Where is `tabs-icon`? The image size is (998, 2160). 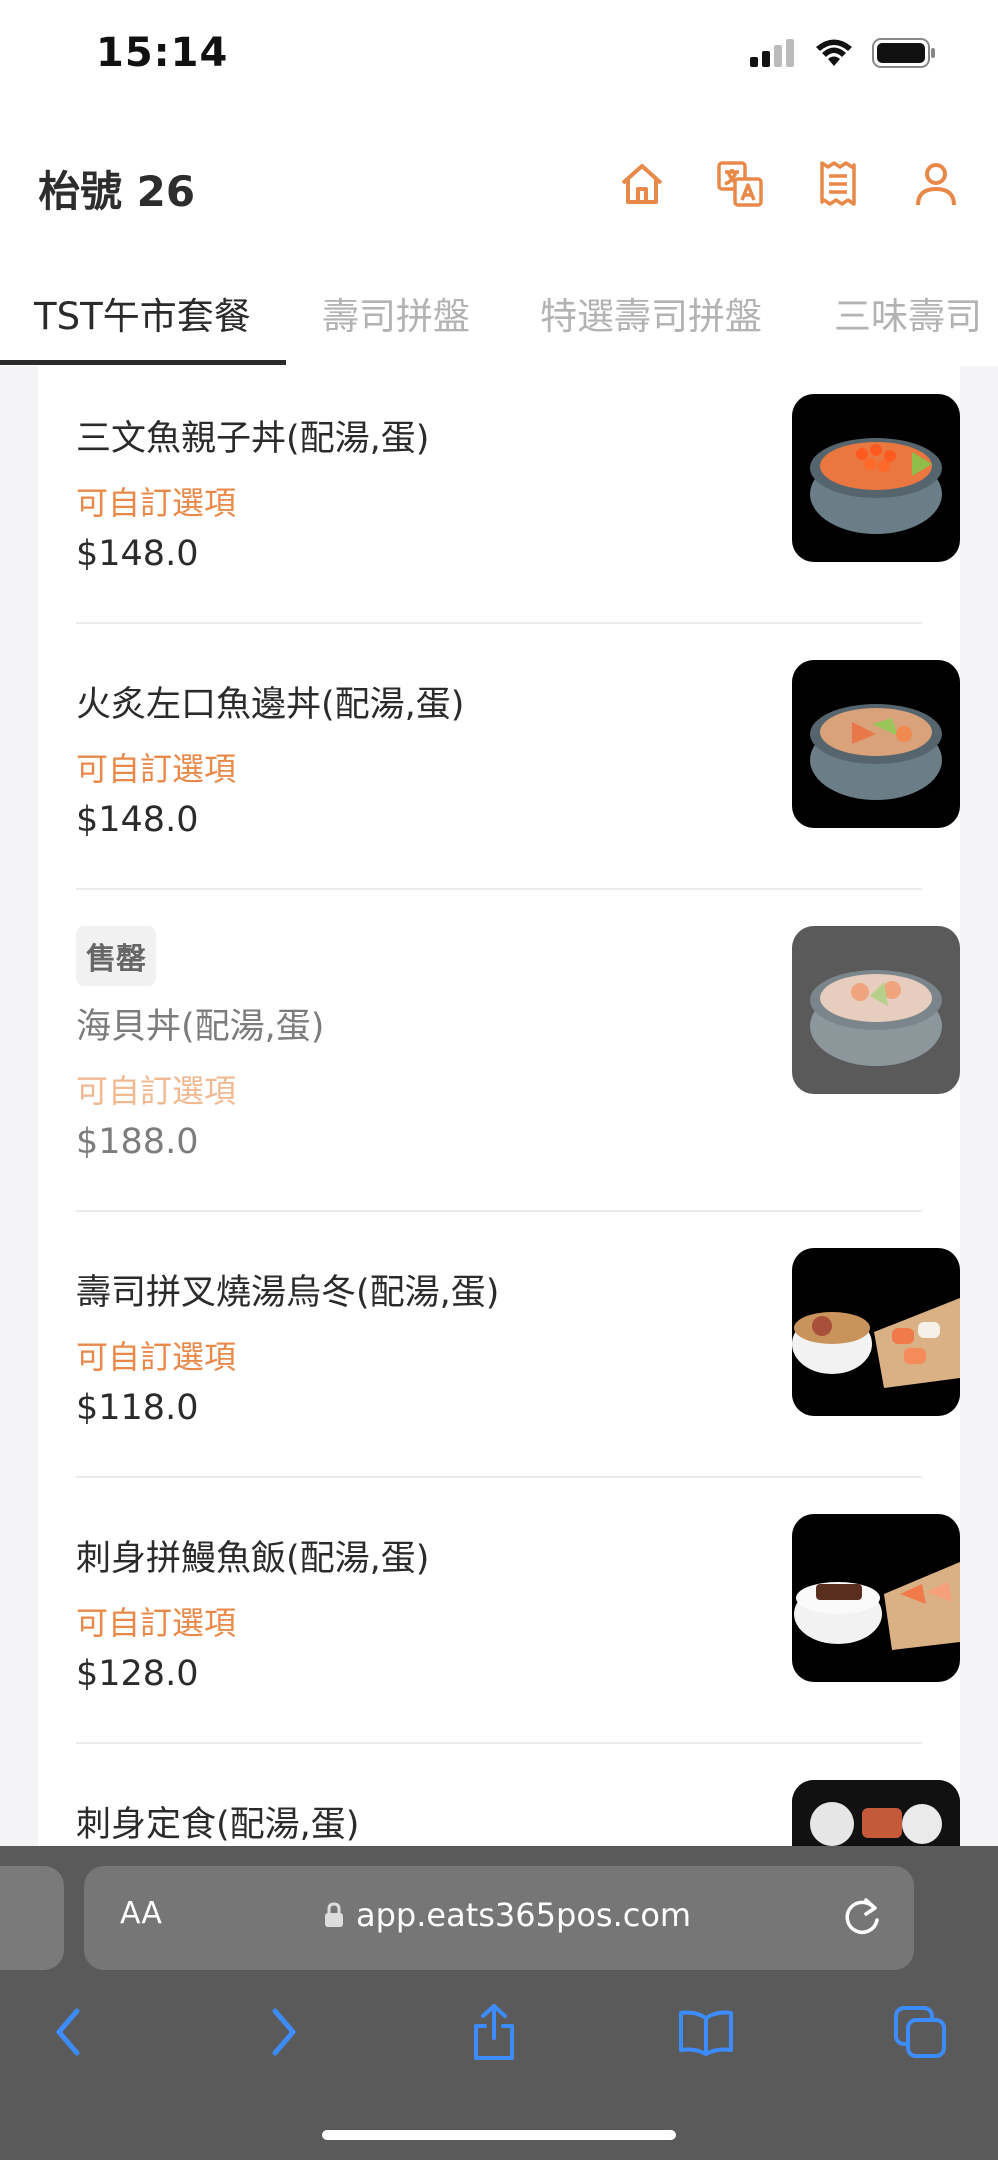 tabs-icon is located at coordinates (920, 2032).